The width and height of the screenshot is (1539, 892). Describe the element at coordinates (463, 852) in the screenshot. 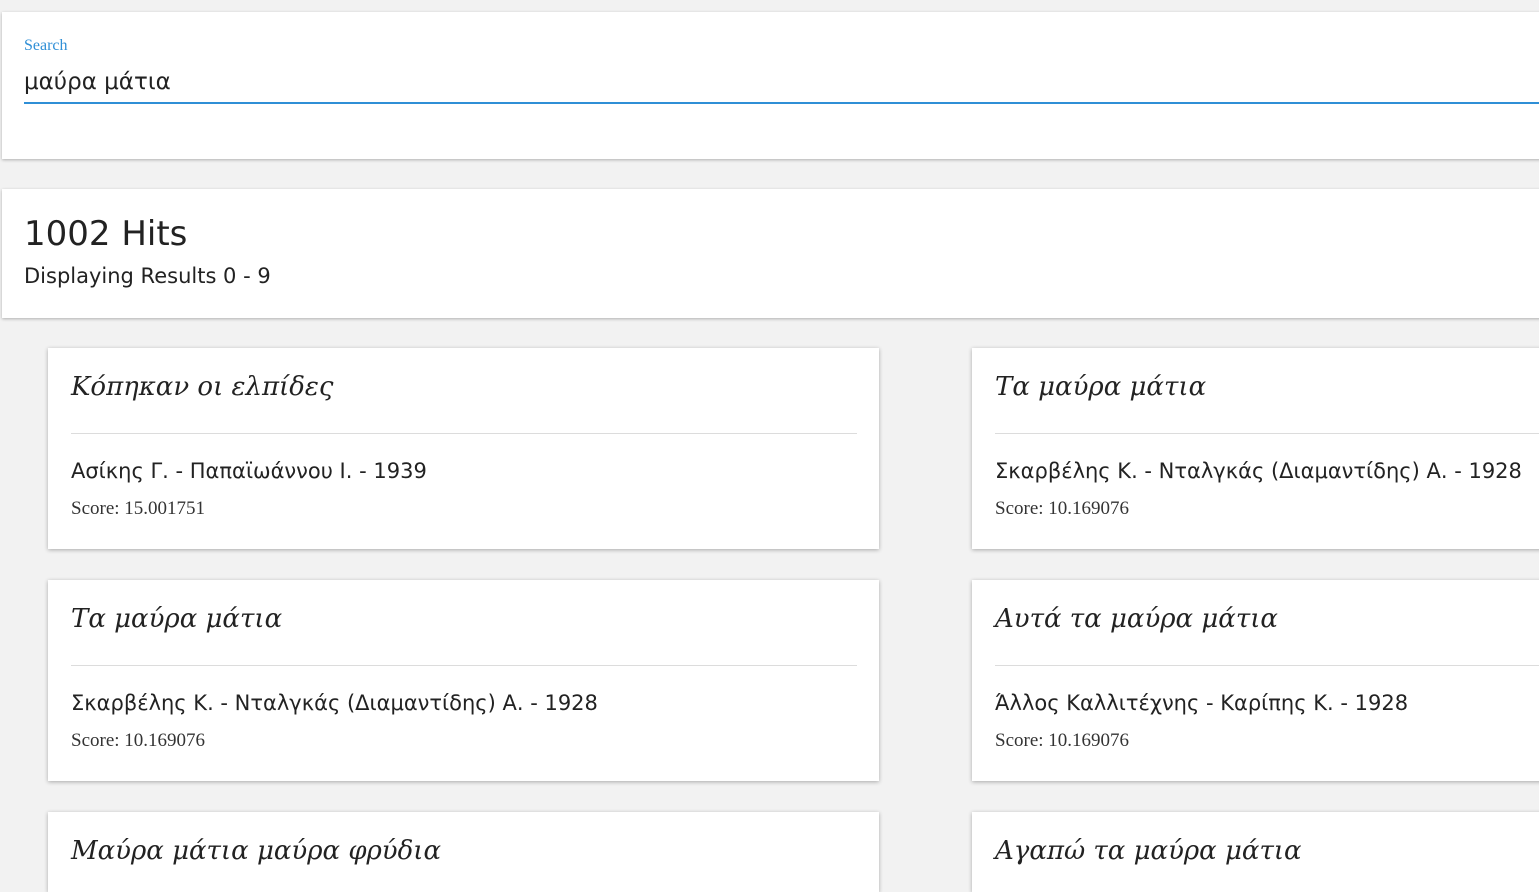

I see `result-card: Μαύρα μάτια μαύρα φρύδια` at that location.